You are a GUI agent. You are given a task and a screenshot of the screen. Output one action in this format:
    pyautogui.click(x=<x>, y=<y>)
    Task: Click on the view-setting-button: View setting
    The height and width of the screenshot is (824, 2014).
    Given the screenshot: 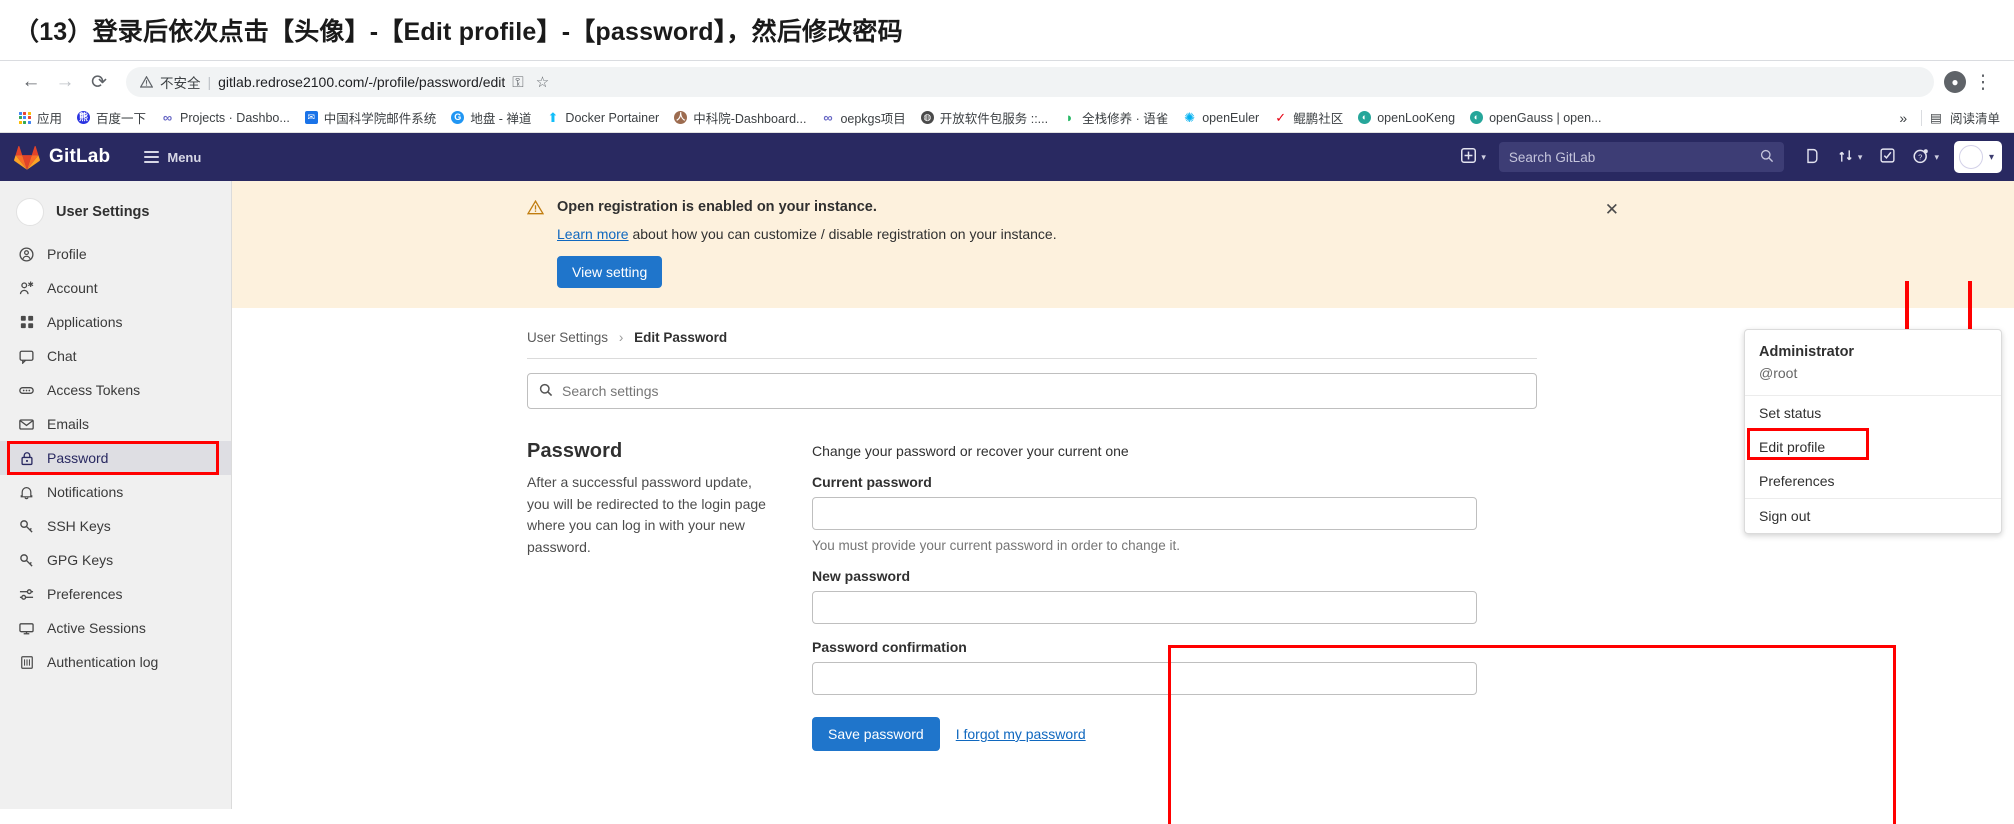 What is the action you would take?
    pyautogui.click(x=610, y=272)
    